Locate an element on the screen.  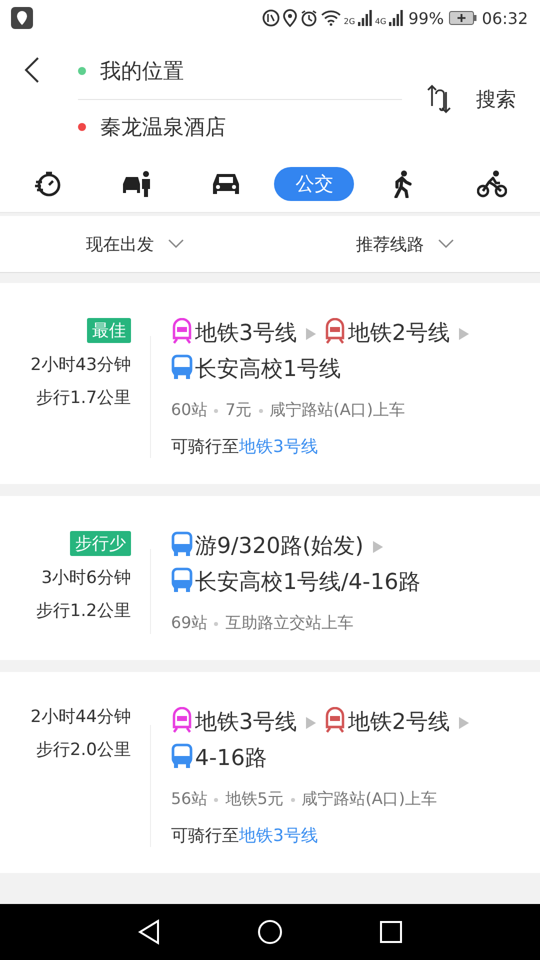
stopwatch-icon is located at coordinates (48, 184).